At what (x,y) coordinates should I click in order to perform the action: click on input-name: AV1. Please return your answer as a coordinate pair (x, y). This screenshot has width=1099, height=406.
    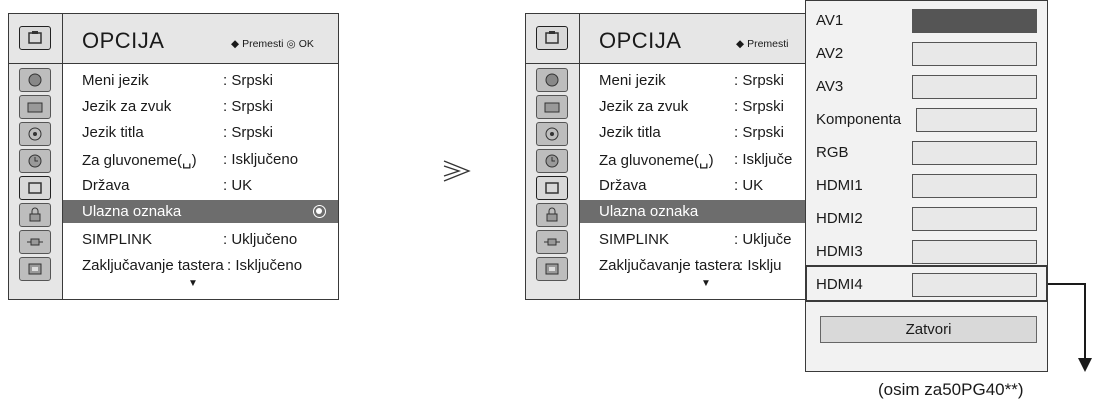
    Looking at the image, I should click on (830, 20).